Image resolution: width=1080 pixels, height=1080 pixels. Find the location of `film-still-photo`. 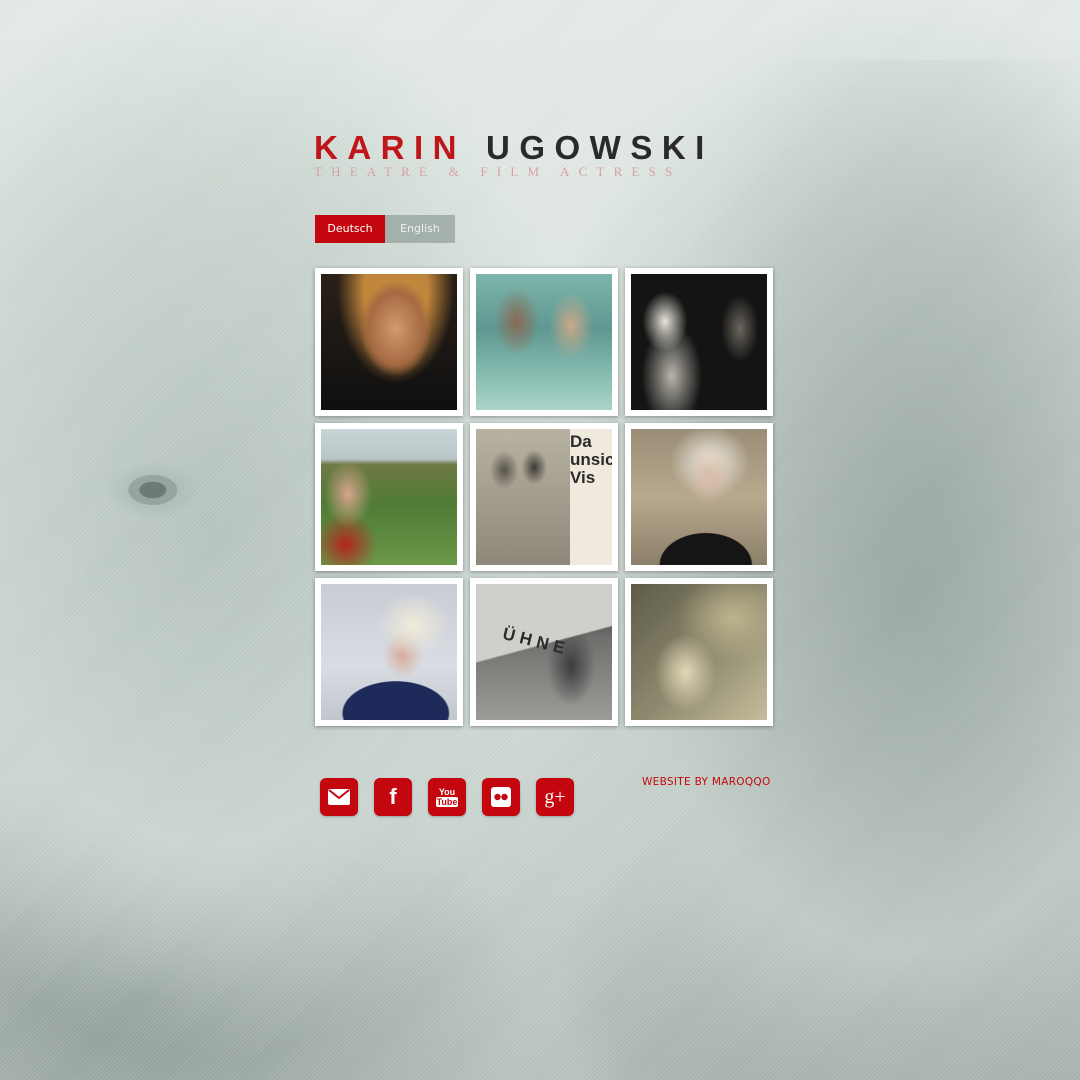

film-still-photo is located at coordinates (544, 342).